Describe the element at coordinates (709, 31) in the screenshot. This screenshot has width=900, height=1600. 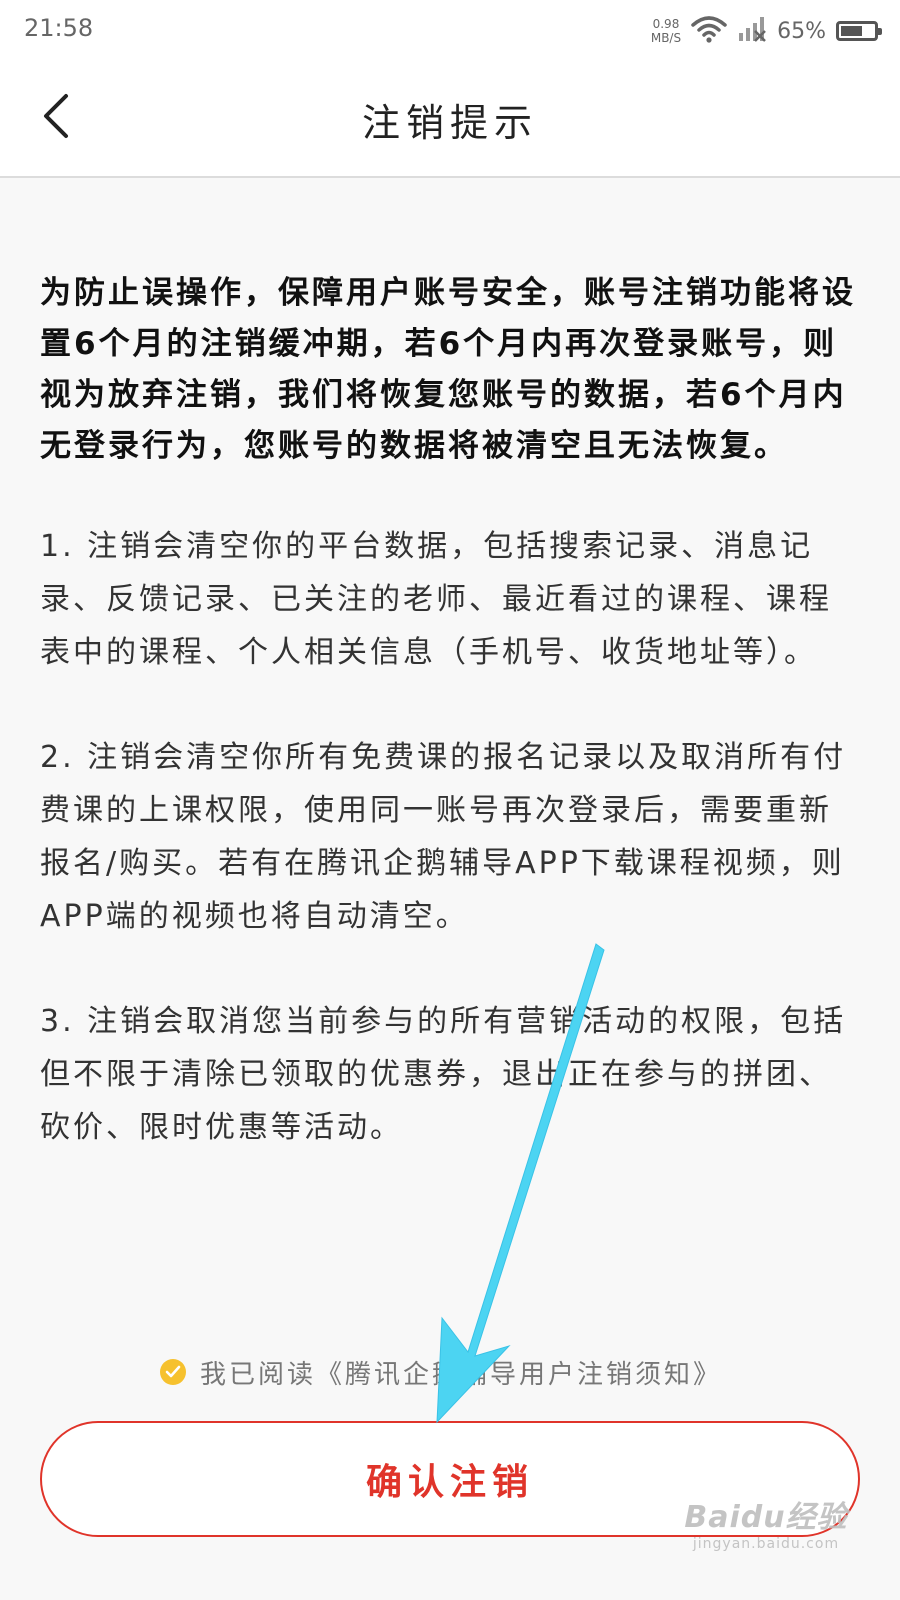
I see `wifi-icon` at that location.